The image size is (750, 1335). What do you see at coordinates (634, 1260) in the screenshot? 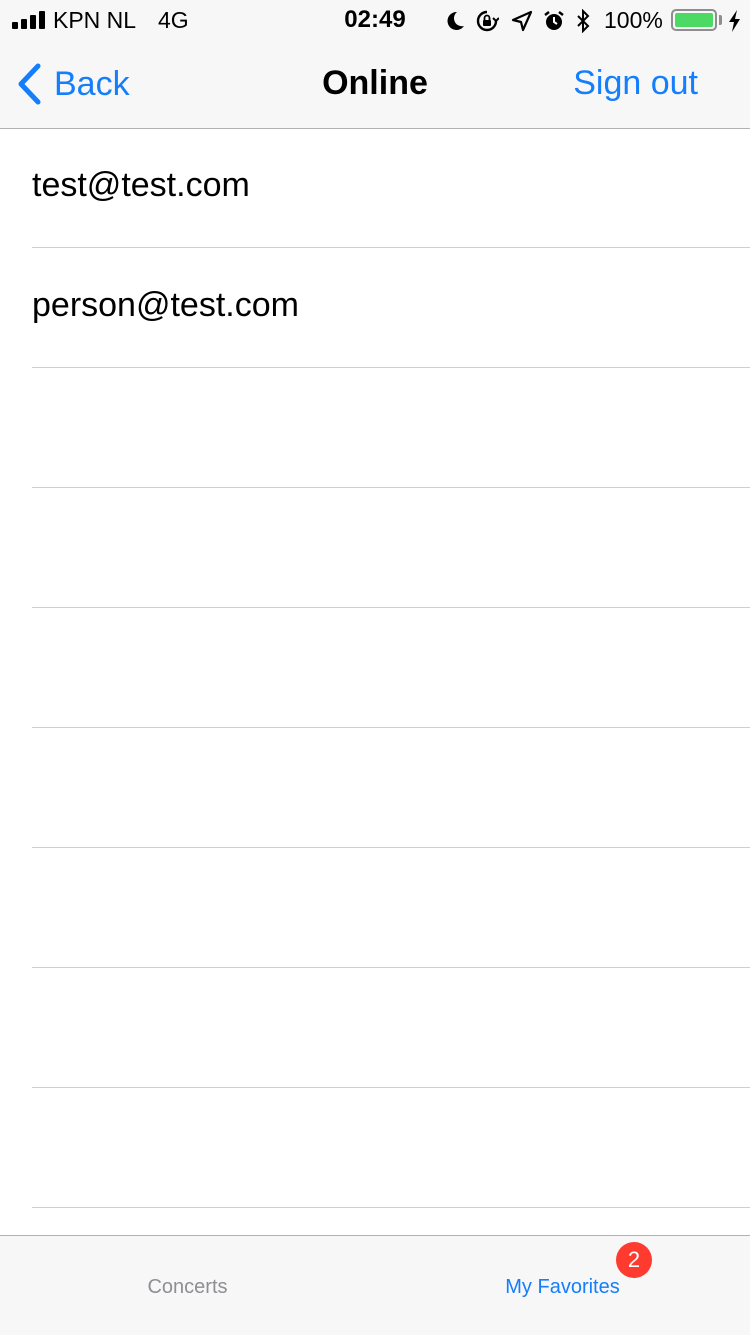
I see `favorites-count-badge: 2` at bounding box center [634, 1260].